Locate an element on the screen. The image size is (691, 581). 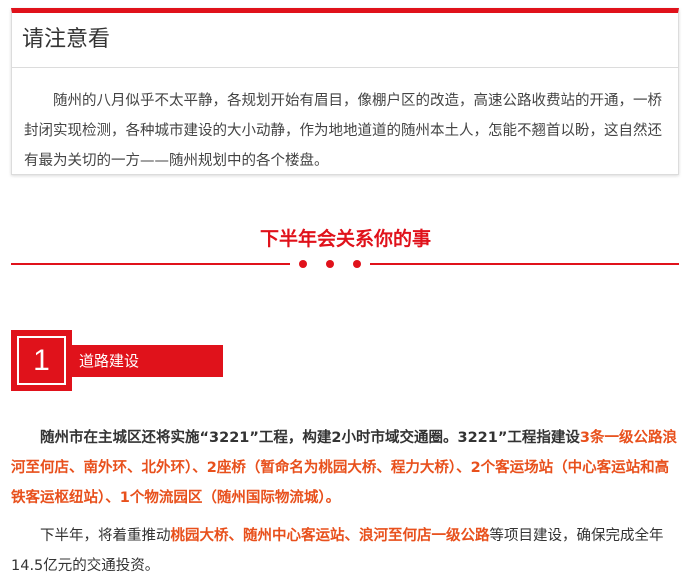
item-number-box: 1 is located at coordinates (41, 360).